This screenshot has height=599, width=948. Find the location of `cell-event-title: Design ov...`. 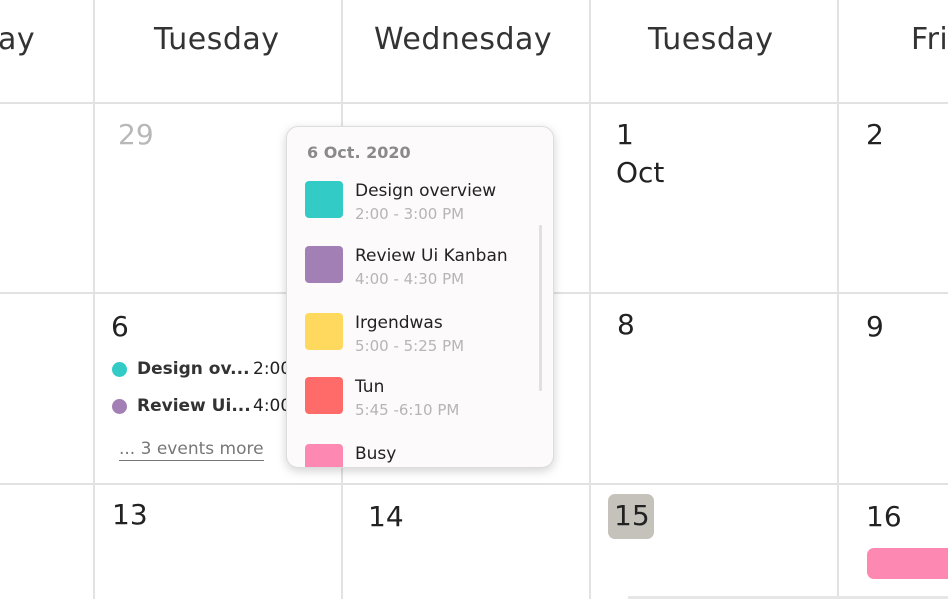

cell-event-title: Design ov... is located at coordinates (193, 369).